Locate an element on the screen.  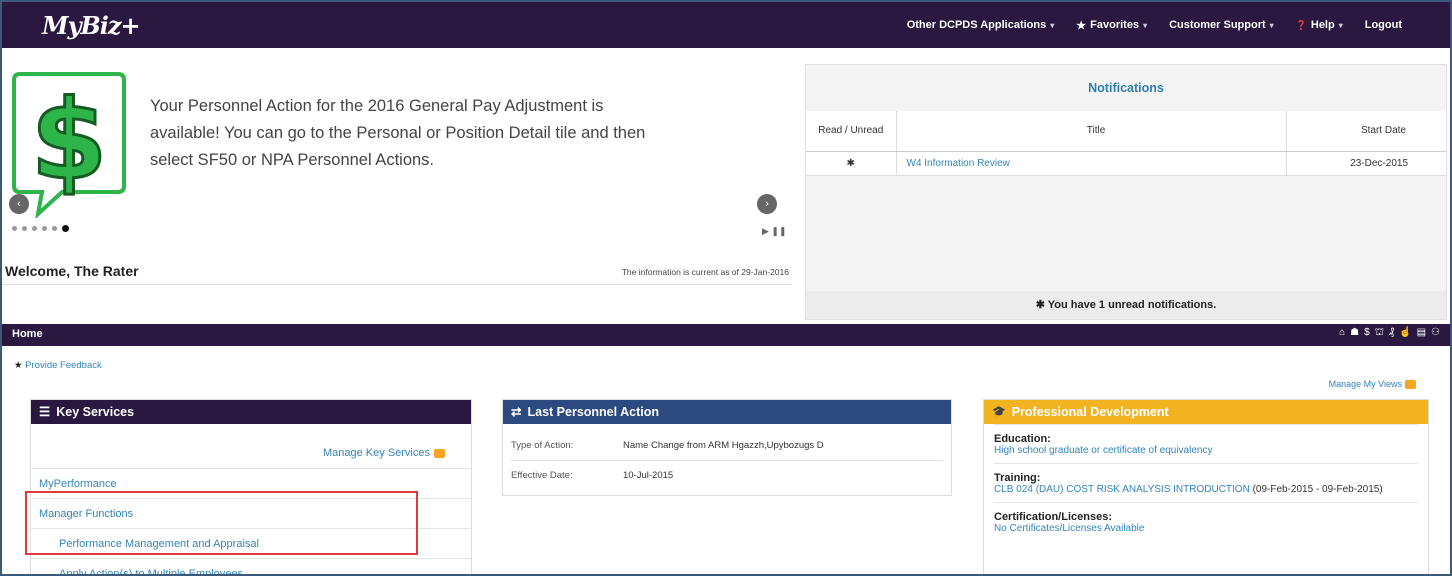
nav-other-dcpds-label: Other DCPDS Applications is located at coordinates (976, 25).